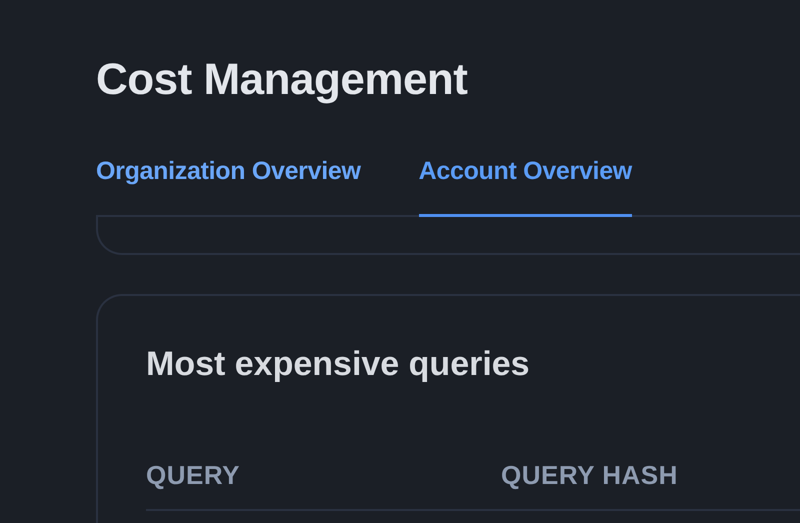  What do you see at coordinates (193, 475) in the screenshot?
I see `column-header: QUERY` at bounding box center [193, 475].